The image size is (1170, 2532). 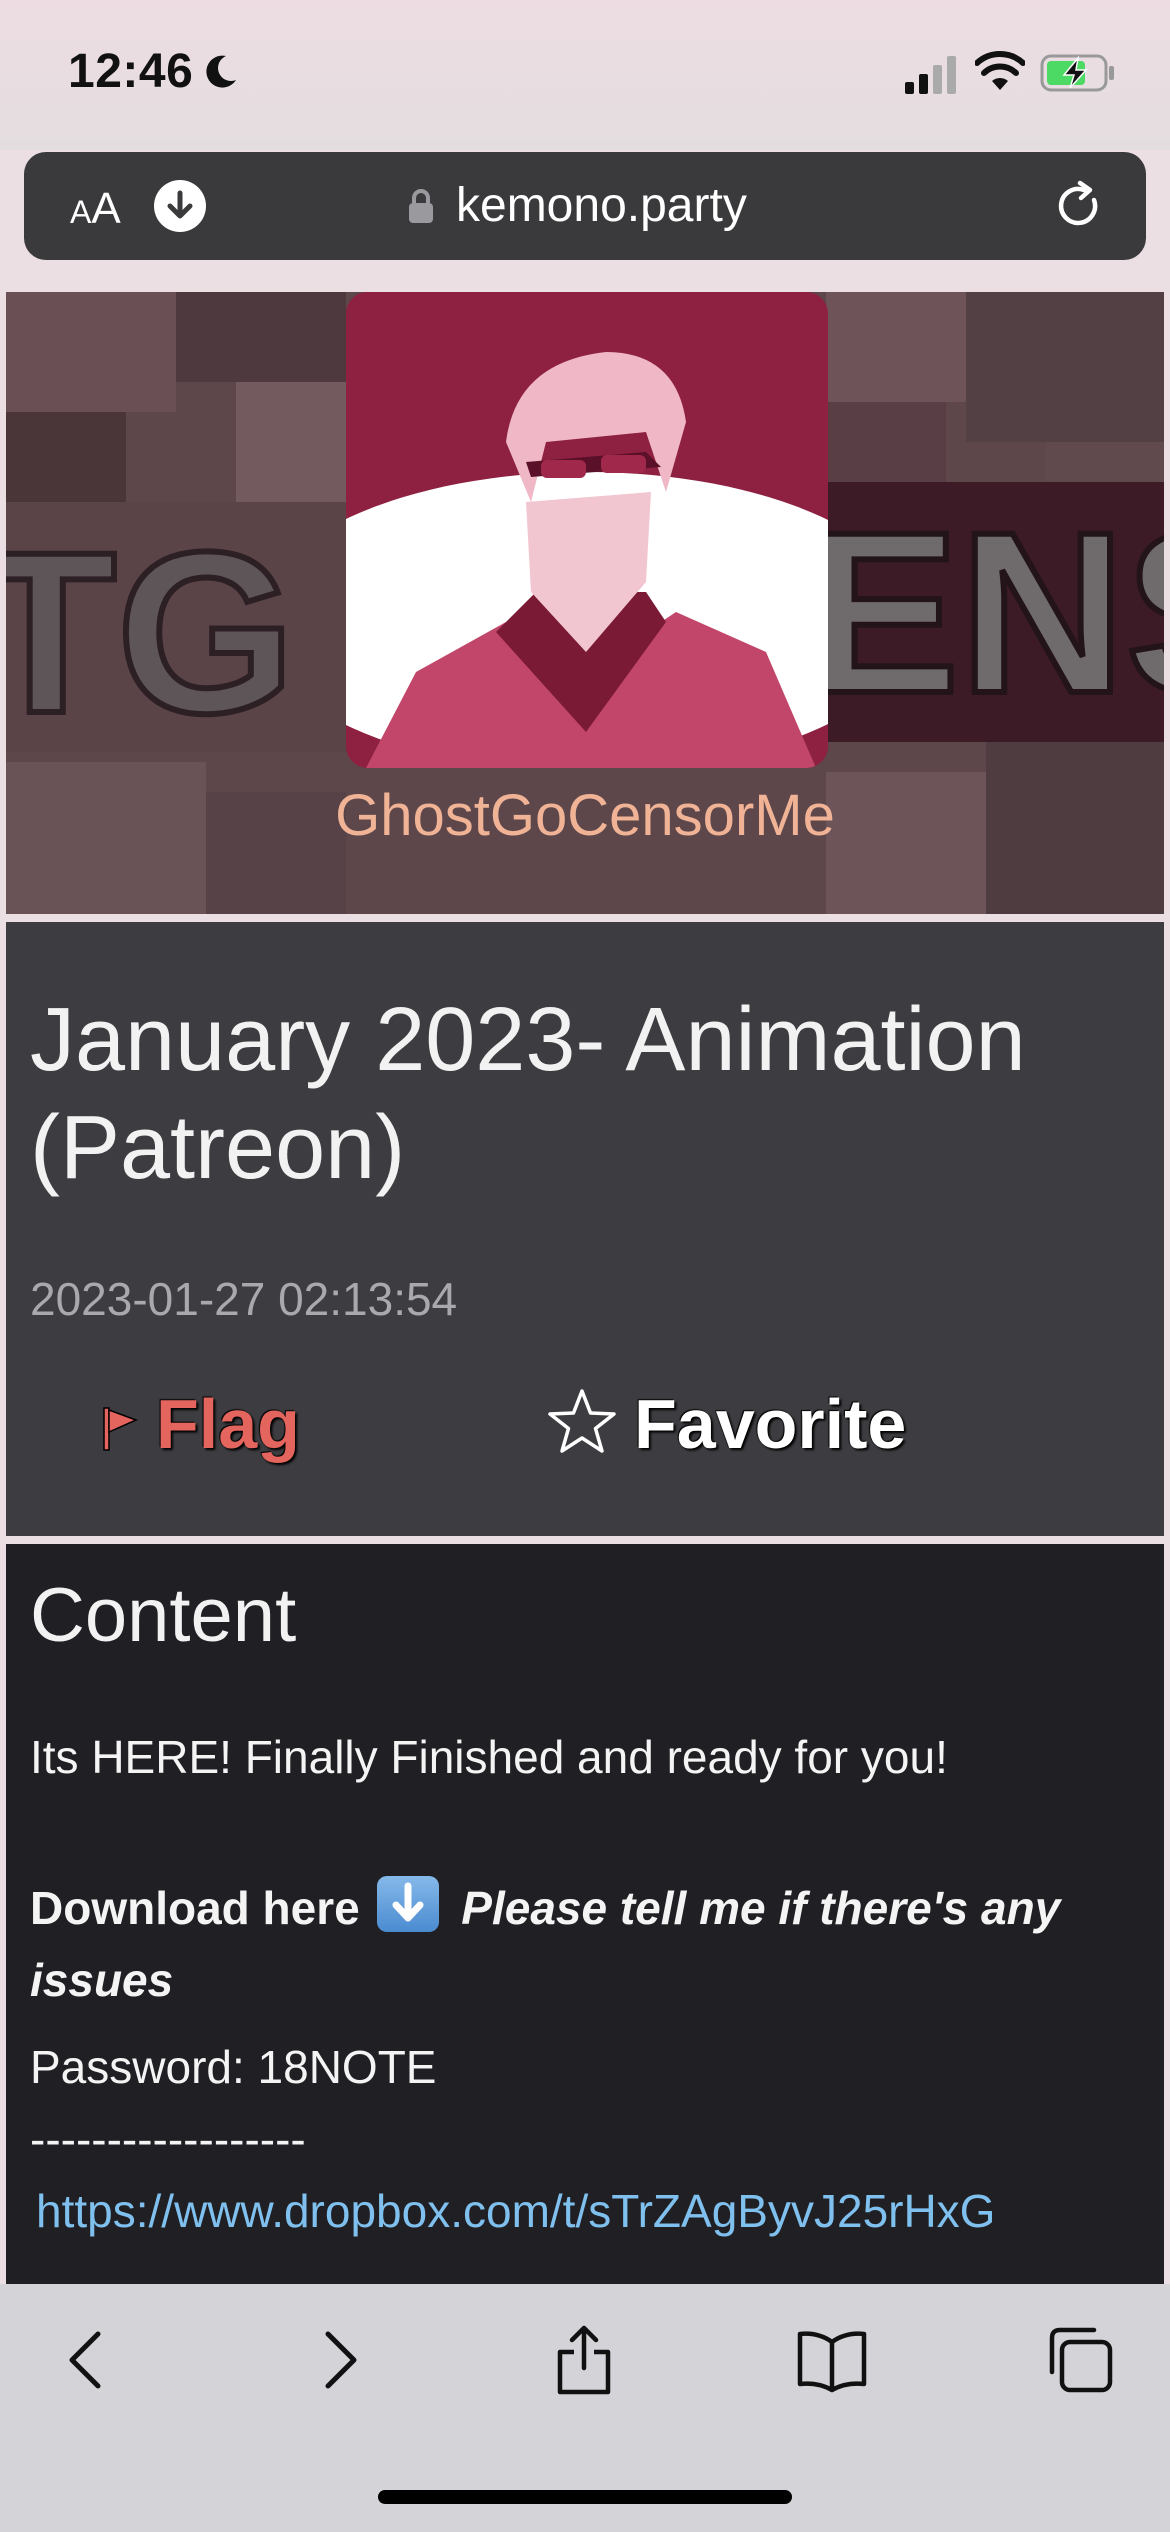 What do you see at coordinates (1077, 73) in the screenshot?
I see `battery-charging-icon` at bounding box center [1077, 73].